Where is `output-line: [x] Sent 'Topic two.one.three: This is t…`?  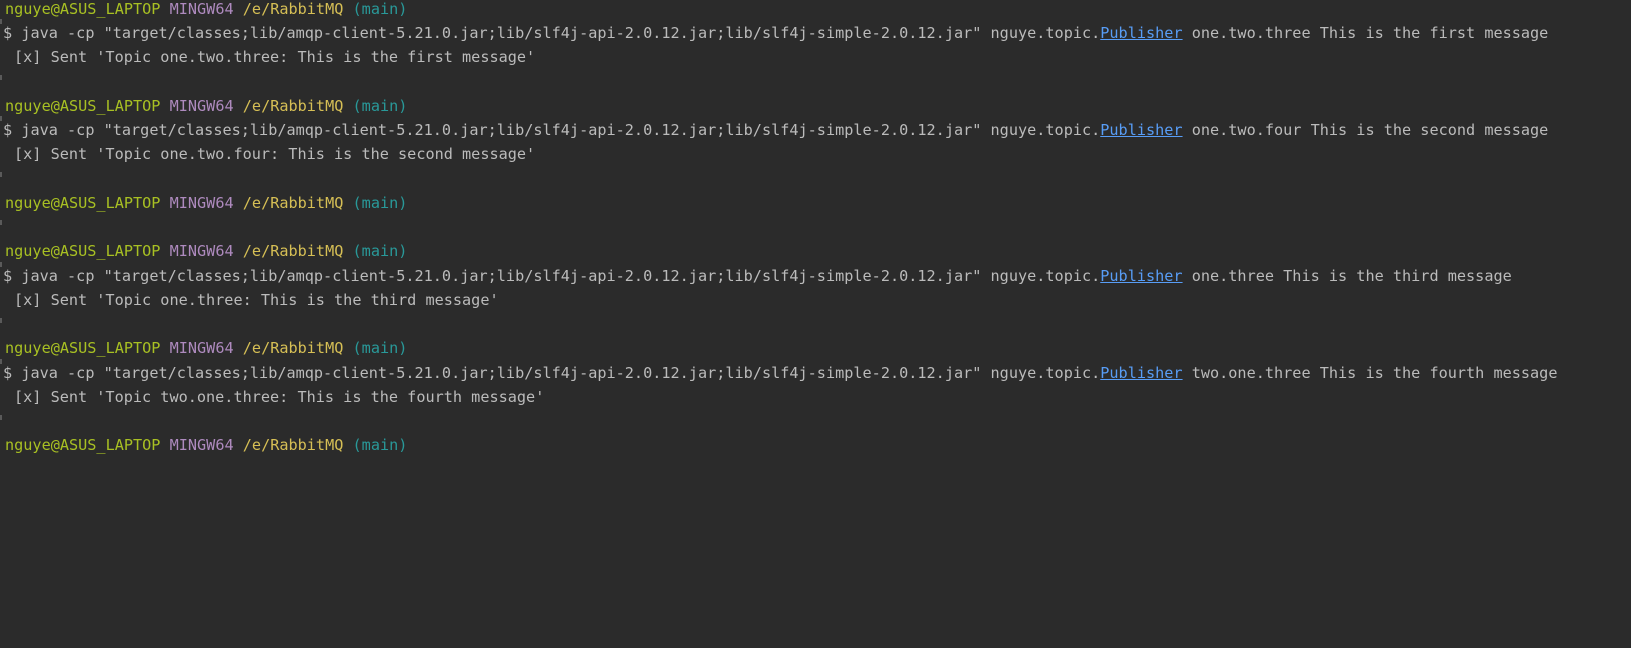 output-line: [x] Sent 'Topic two.one.three: This is t… is located at coordinates (279, 397).